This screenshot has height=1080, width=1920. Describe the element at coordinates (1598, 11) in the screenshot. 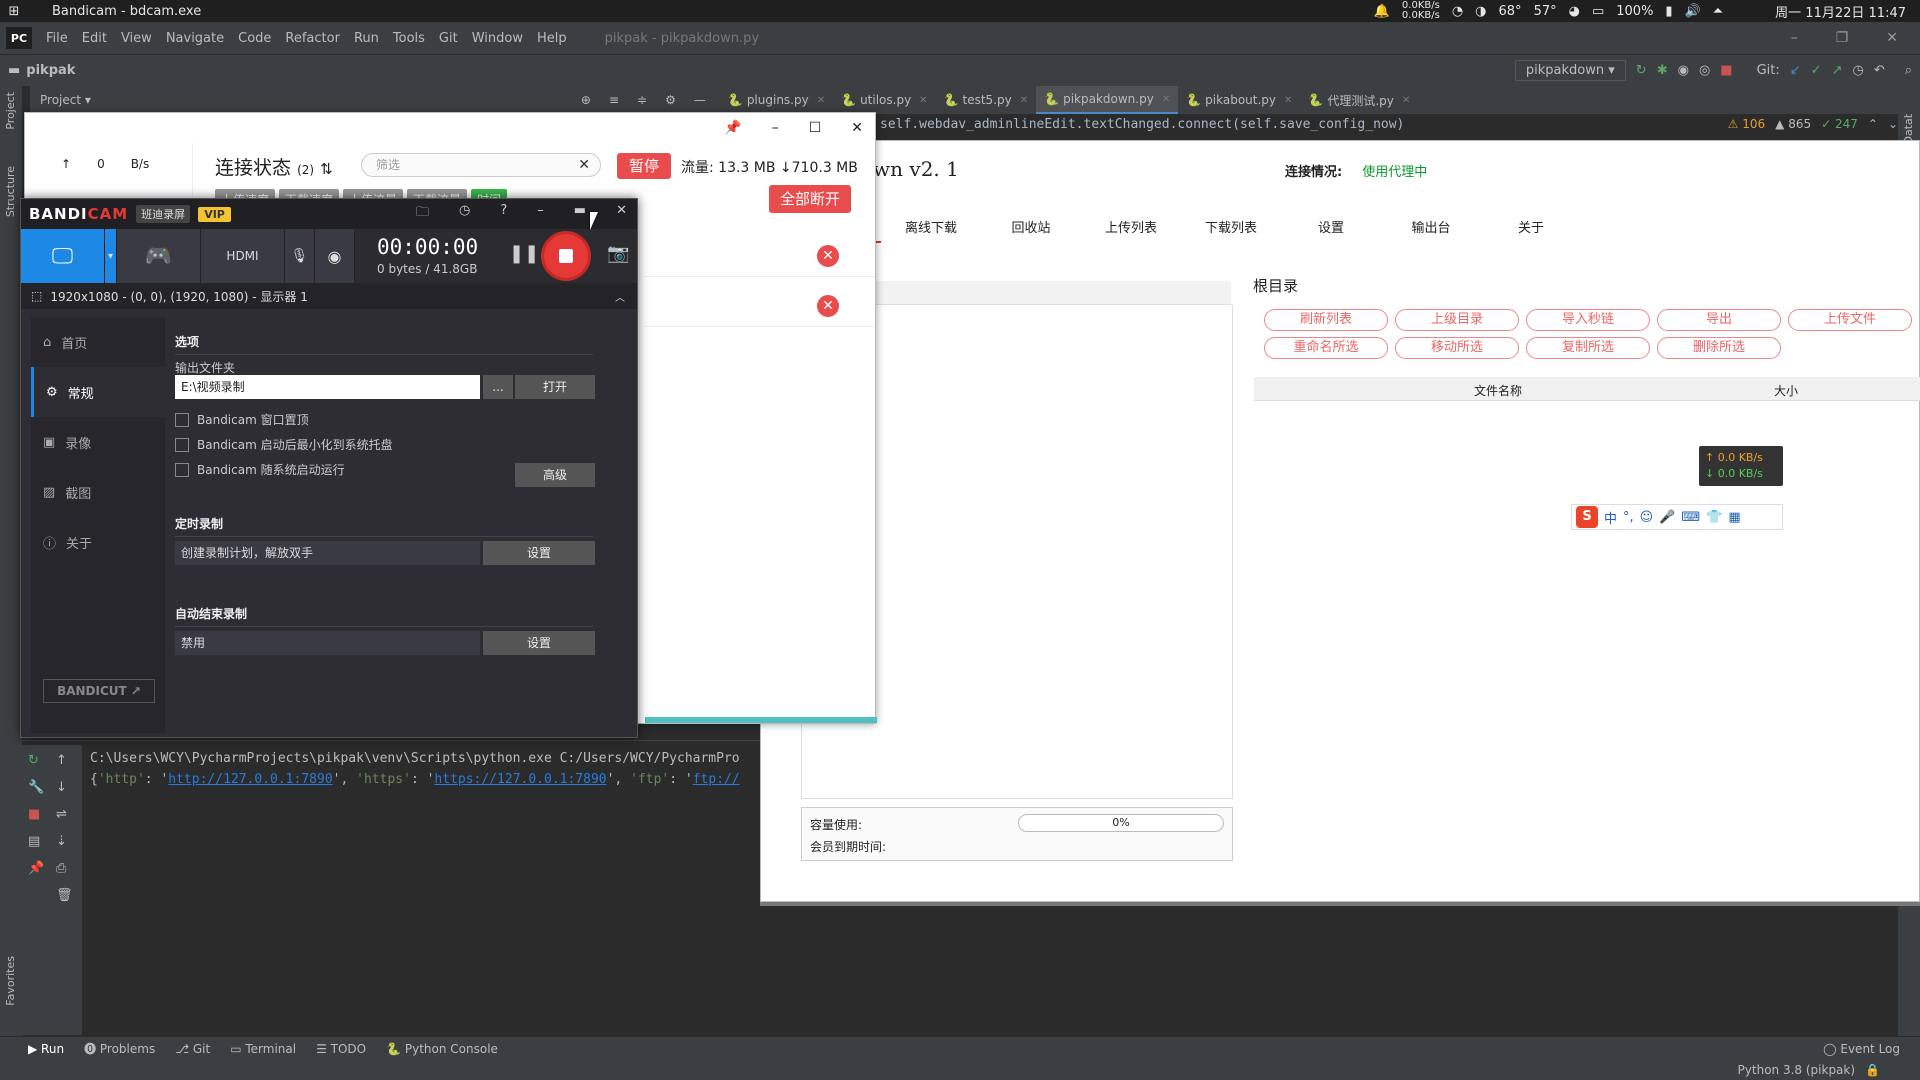

I see `display-icon: ▭` at that location.